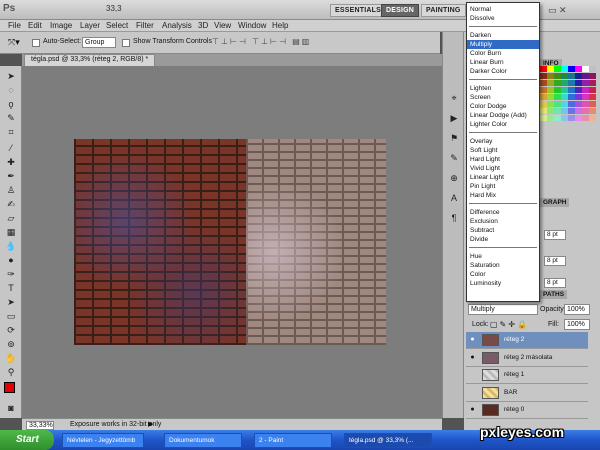 This screenshot has height=450, width=600. What do you see at coordinates (11, 232) in the screenshot?
I see `gradient-tool-icon: ▦` at bounding box center [11, 232].